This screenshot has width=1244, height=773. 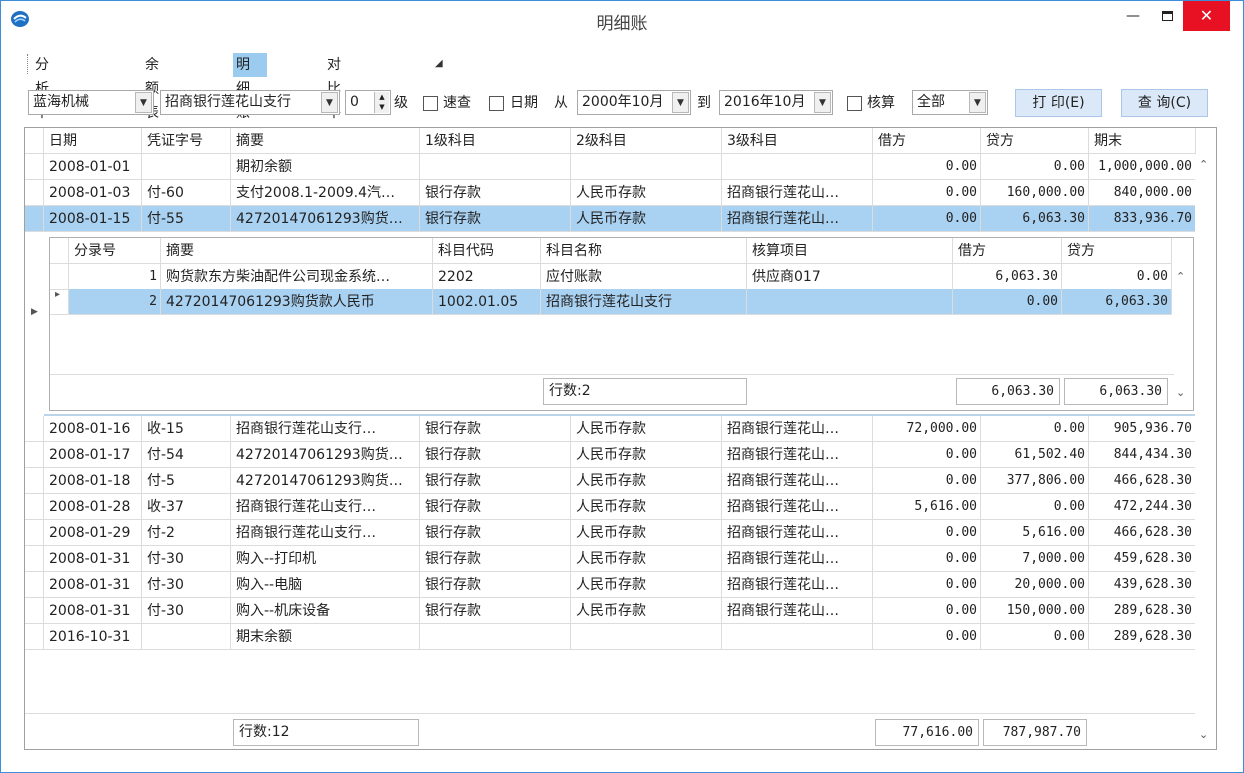 What do you see at coordinates (1142, 141) in the screenshot?
I see `column-header: 期末` at bounding box center [1142, 141].